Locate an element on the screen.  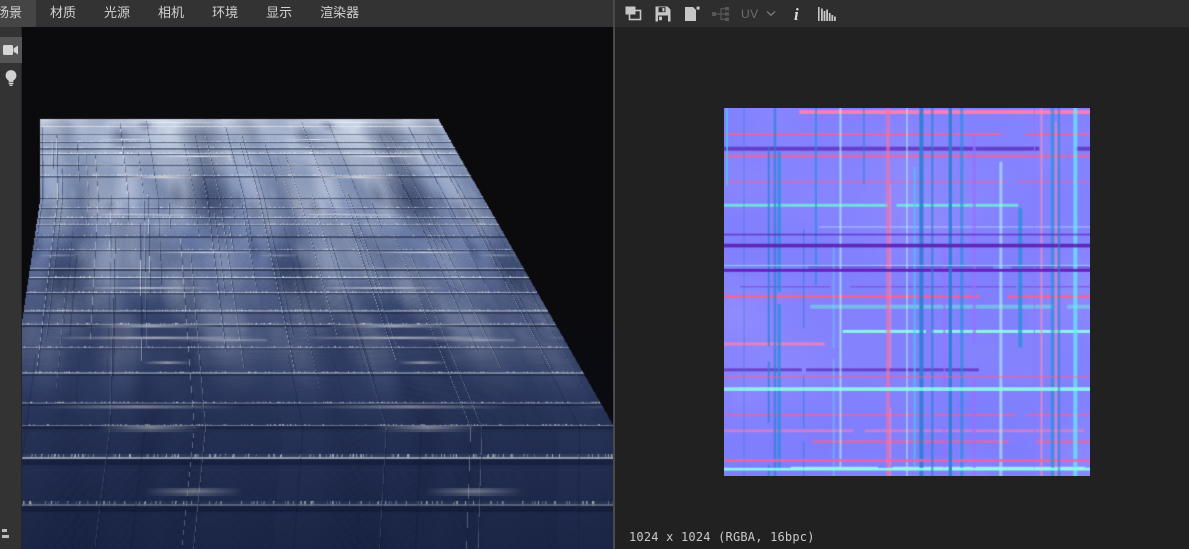
copy-button is located at coordinates (692, 14).